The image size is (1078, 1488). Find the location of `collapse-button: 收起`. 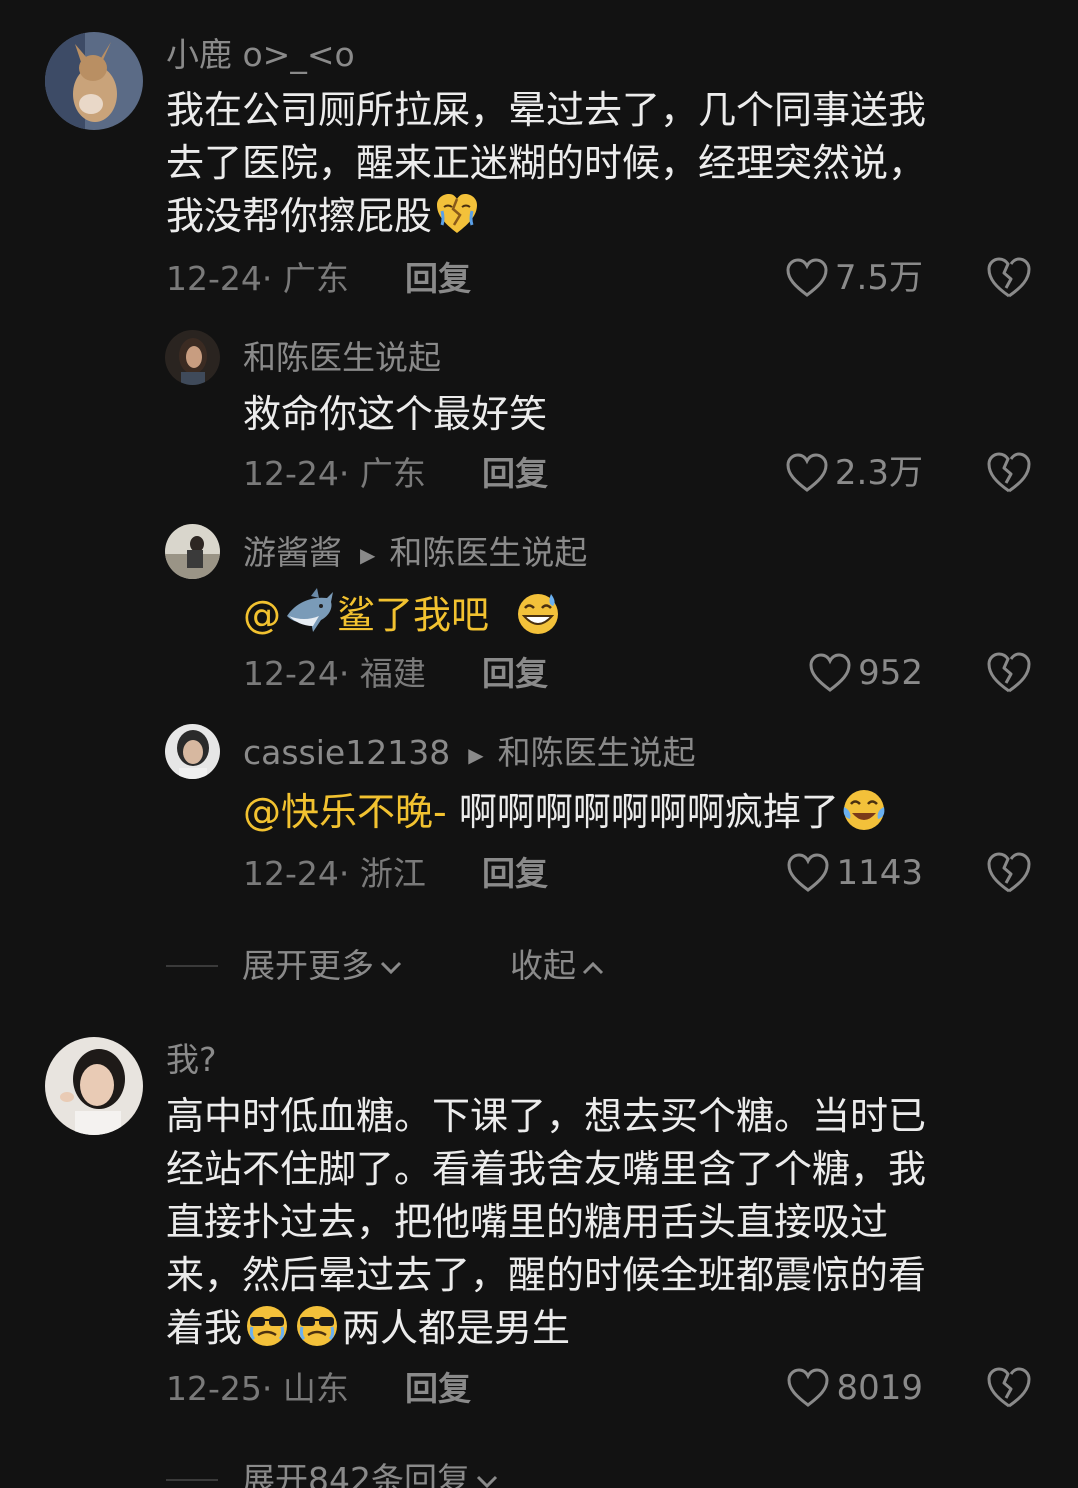

collapse-button: 收起 is located at coordinates (557, 966).